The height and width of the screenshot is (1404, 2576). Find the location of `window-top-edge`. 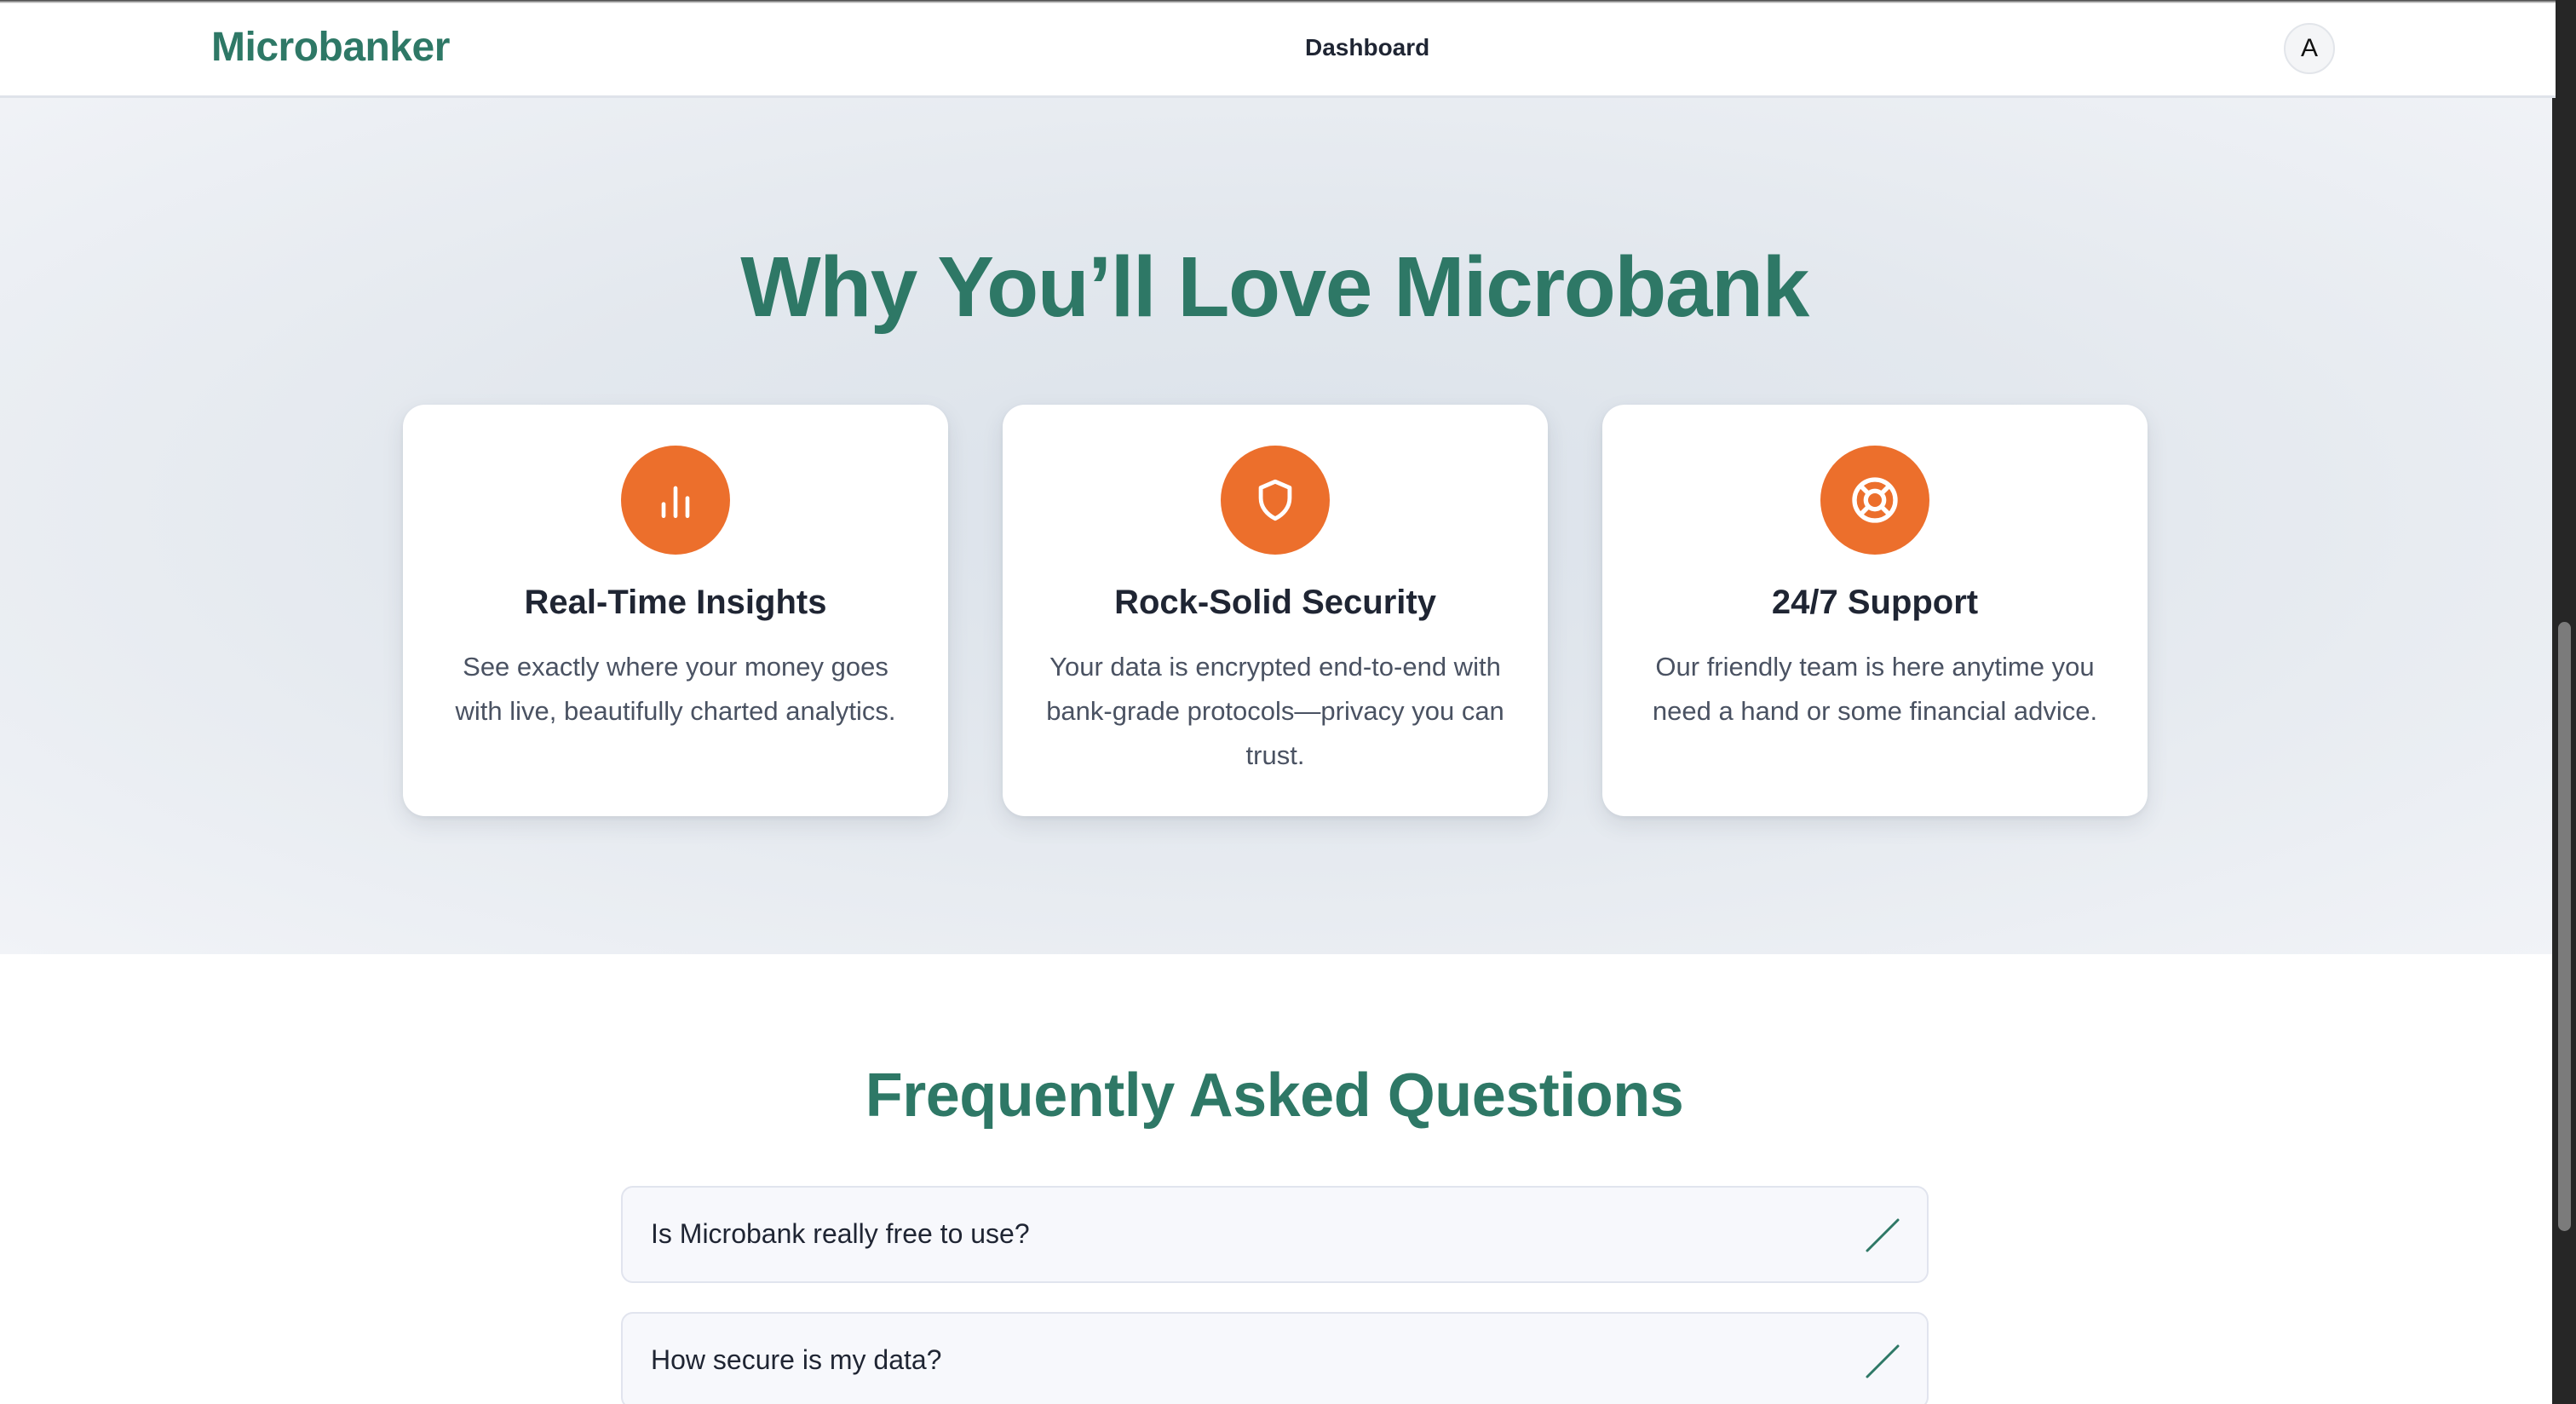

window-top-edge is located at coordinates (1278, 1).